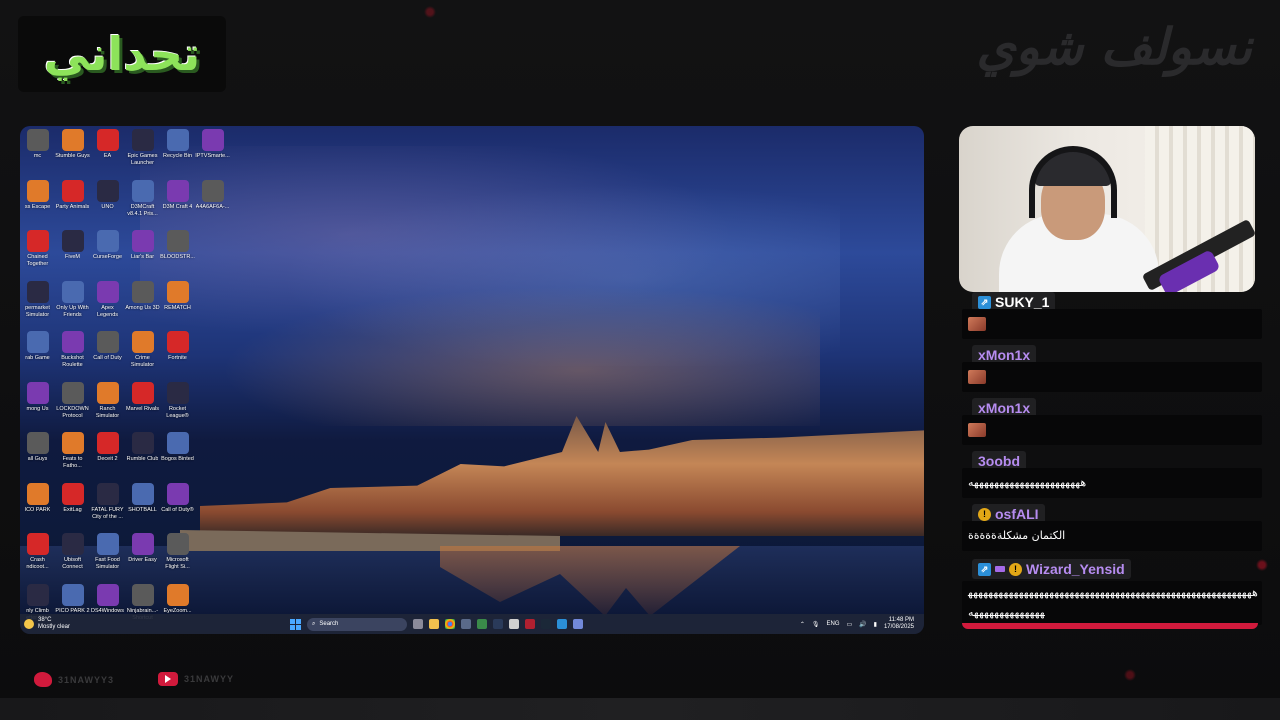  Describe the element at coordinates (142, 151) in the screenshot. I see `desktop-icon: Epic Games Launcher` at that location.